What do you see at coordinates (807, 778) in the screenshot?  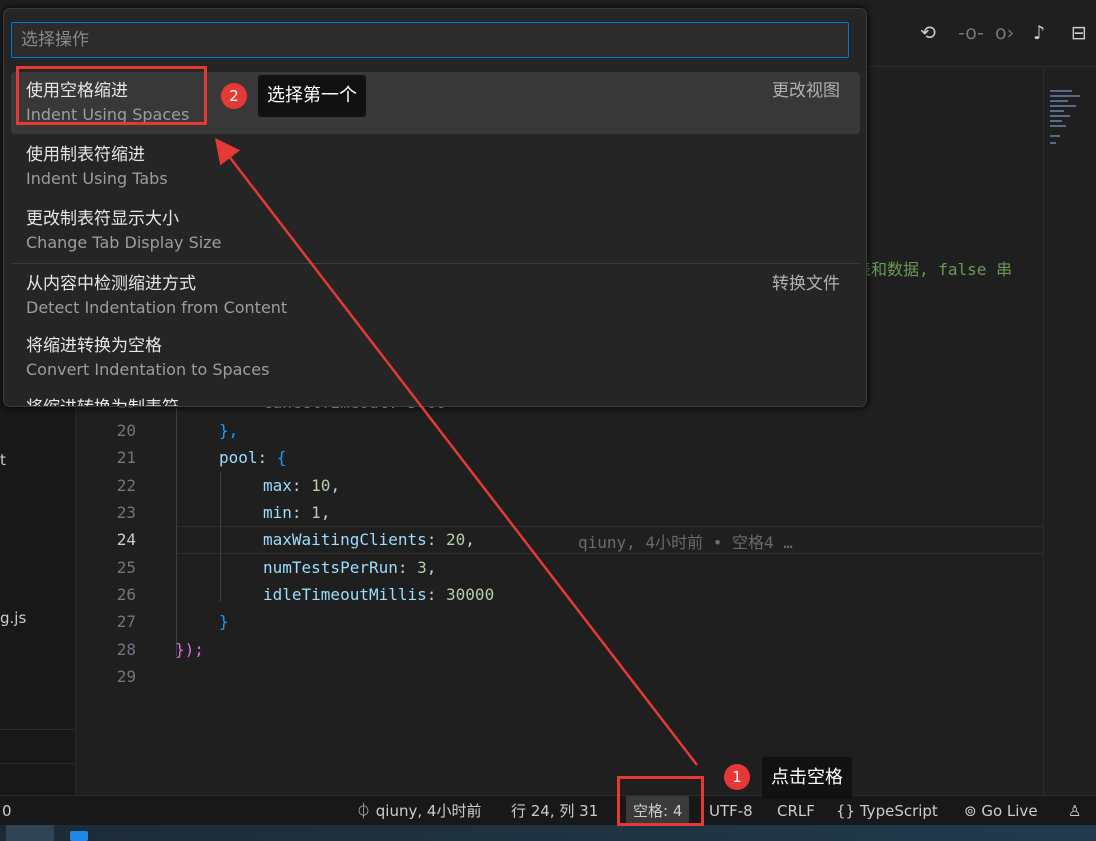 I see `step1-tooltip: 点击空格` at bounding box center [807, 778].